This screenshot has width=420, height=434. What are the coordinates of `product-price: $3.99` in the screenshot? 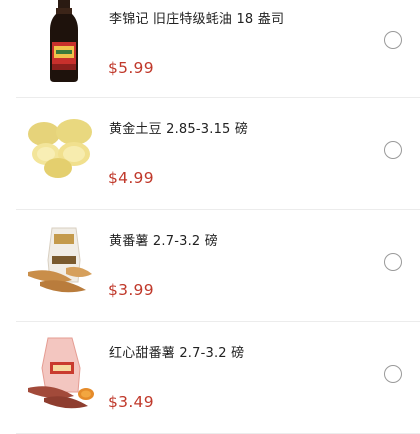 It's located at (131, 290).